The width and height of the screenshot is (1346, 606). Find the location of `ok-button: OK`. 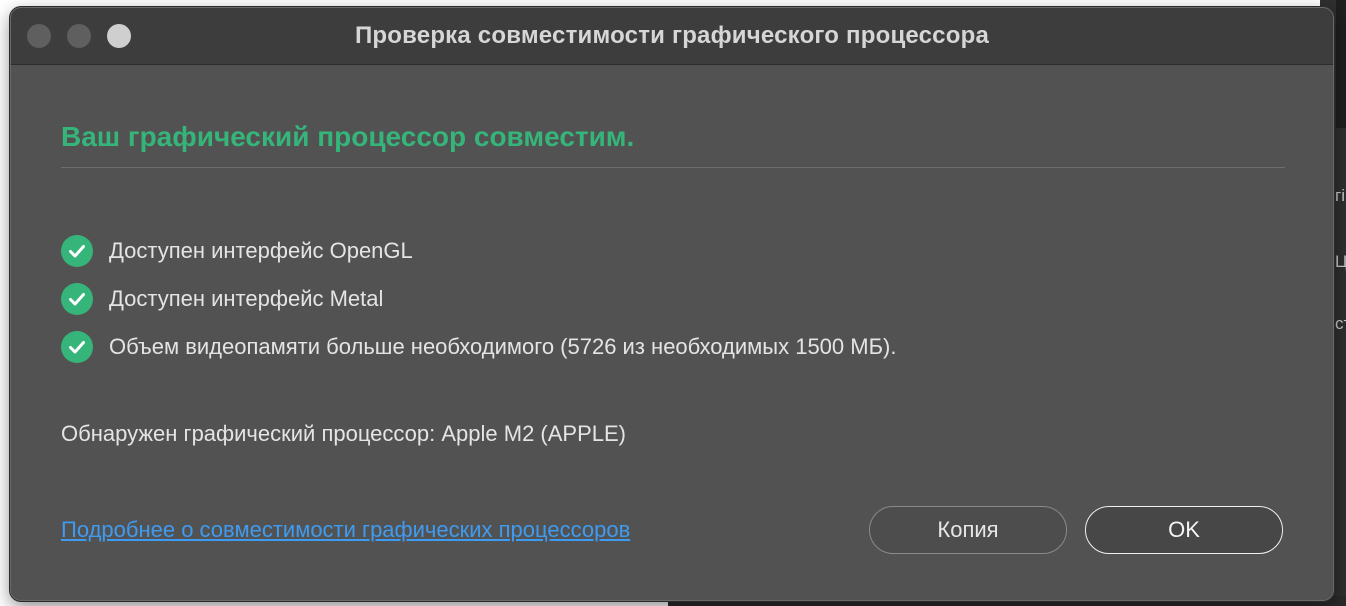

ok-button: OK is located at coordinates (1184, 530).